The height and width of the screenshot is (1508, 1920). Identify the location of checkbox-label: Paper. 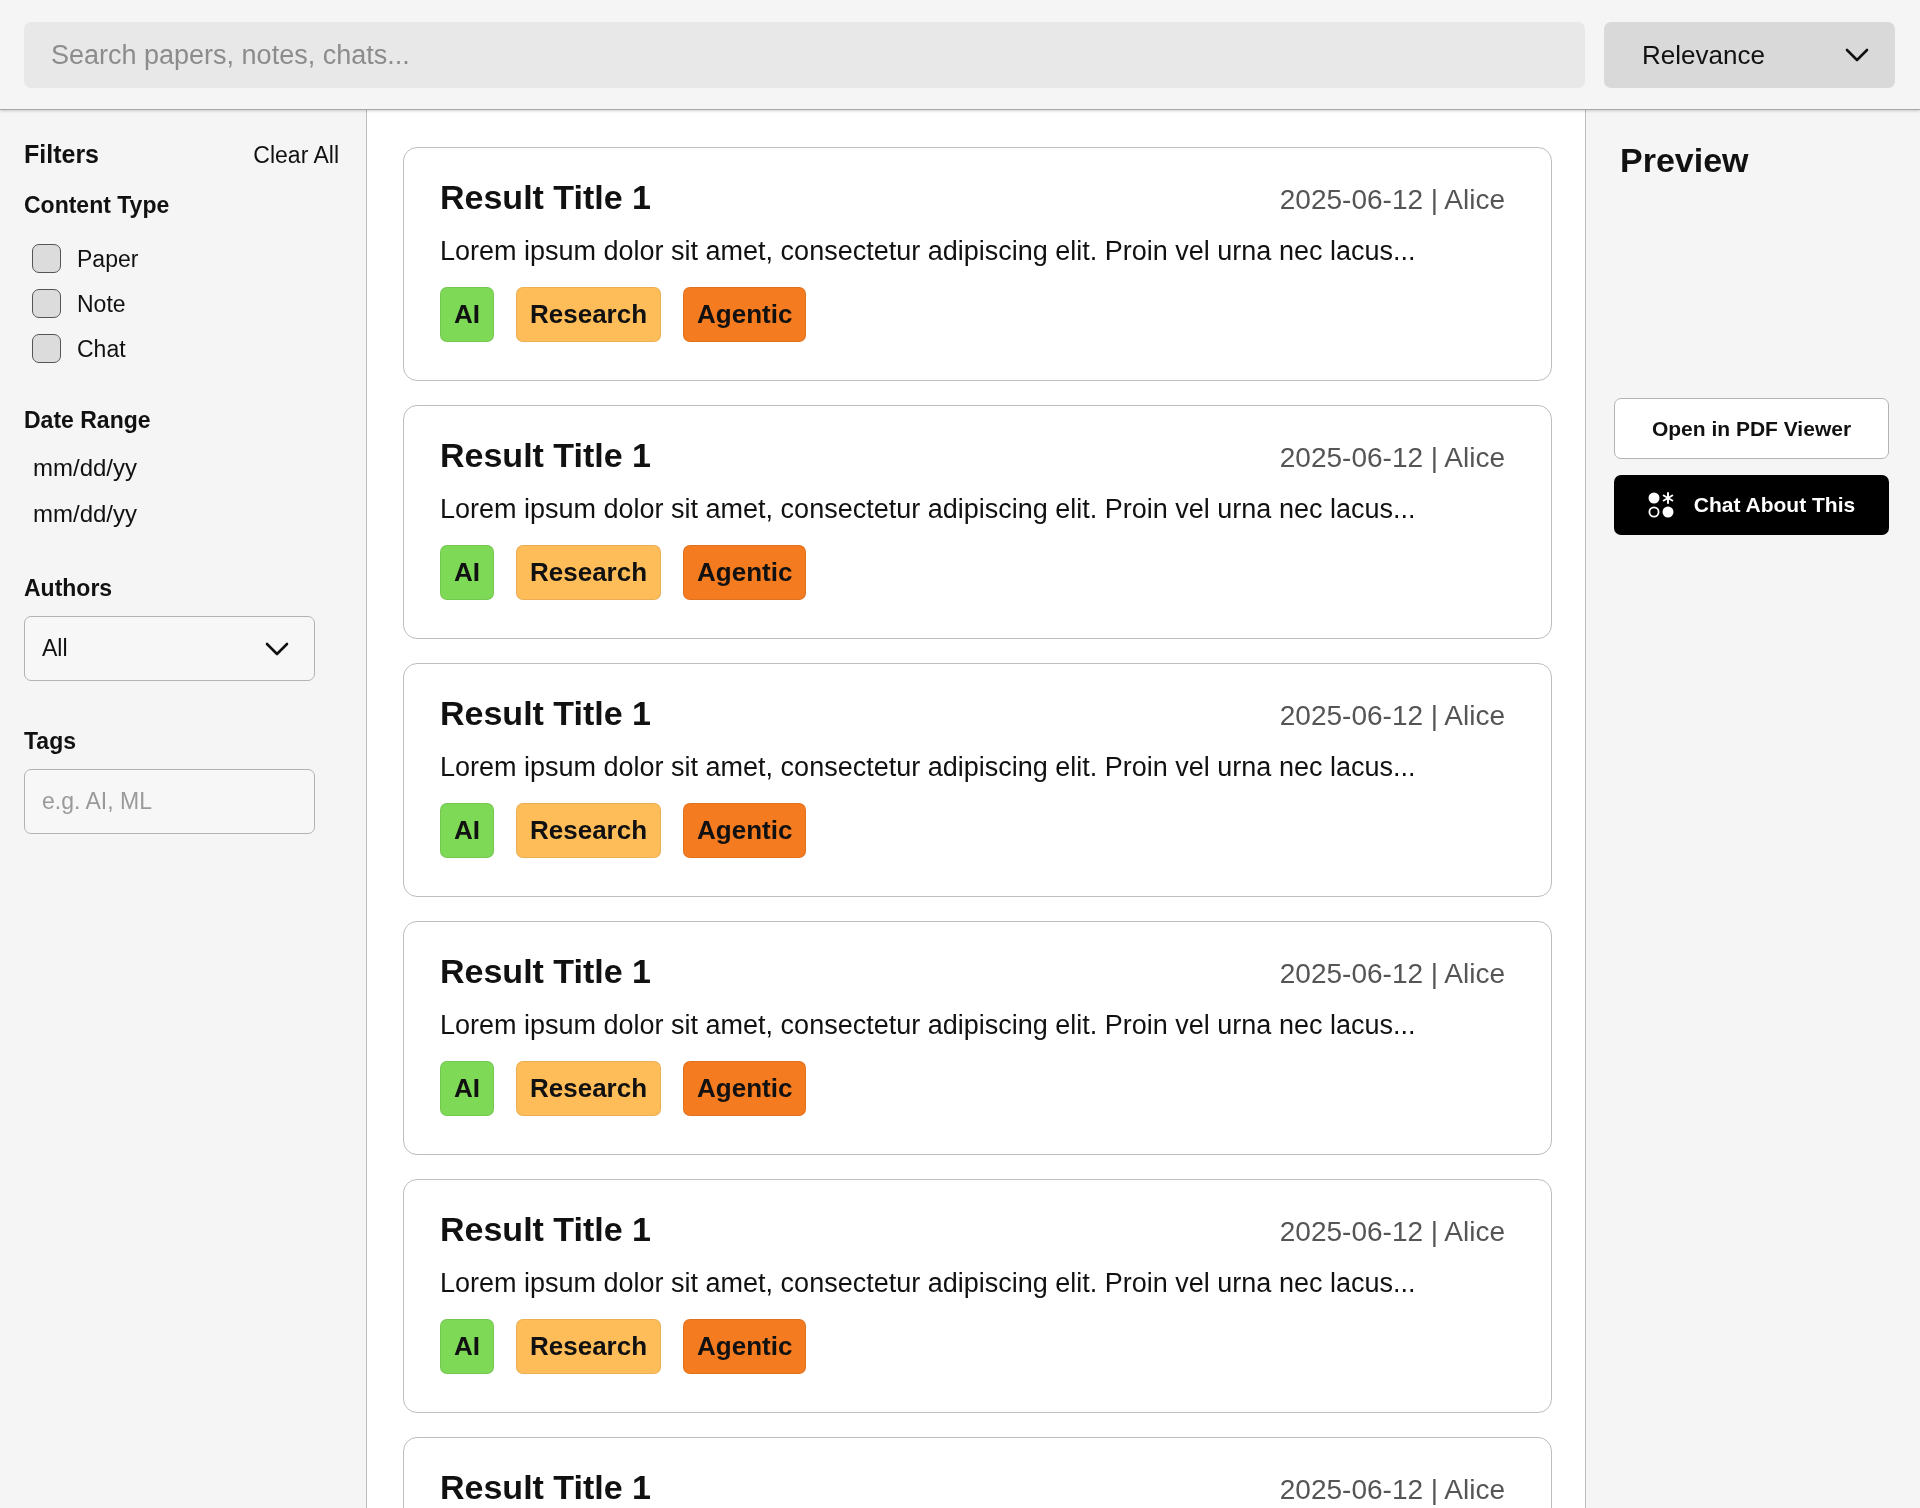
(108, 258).